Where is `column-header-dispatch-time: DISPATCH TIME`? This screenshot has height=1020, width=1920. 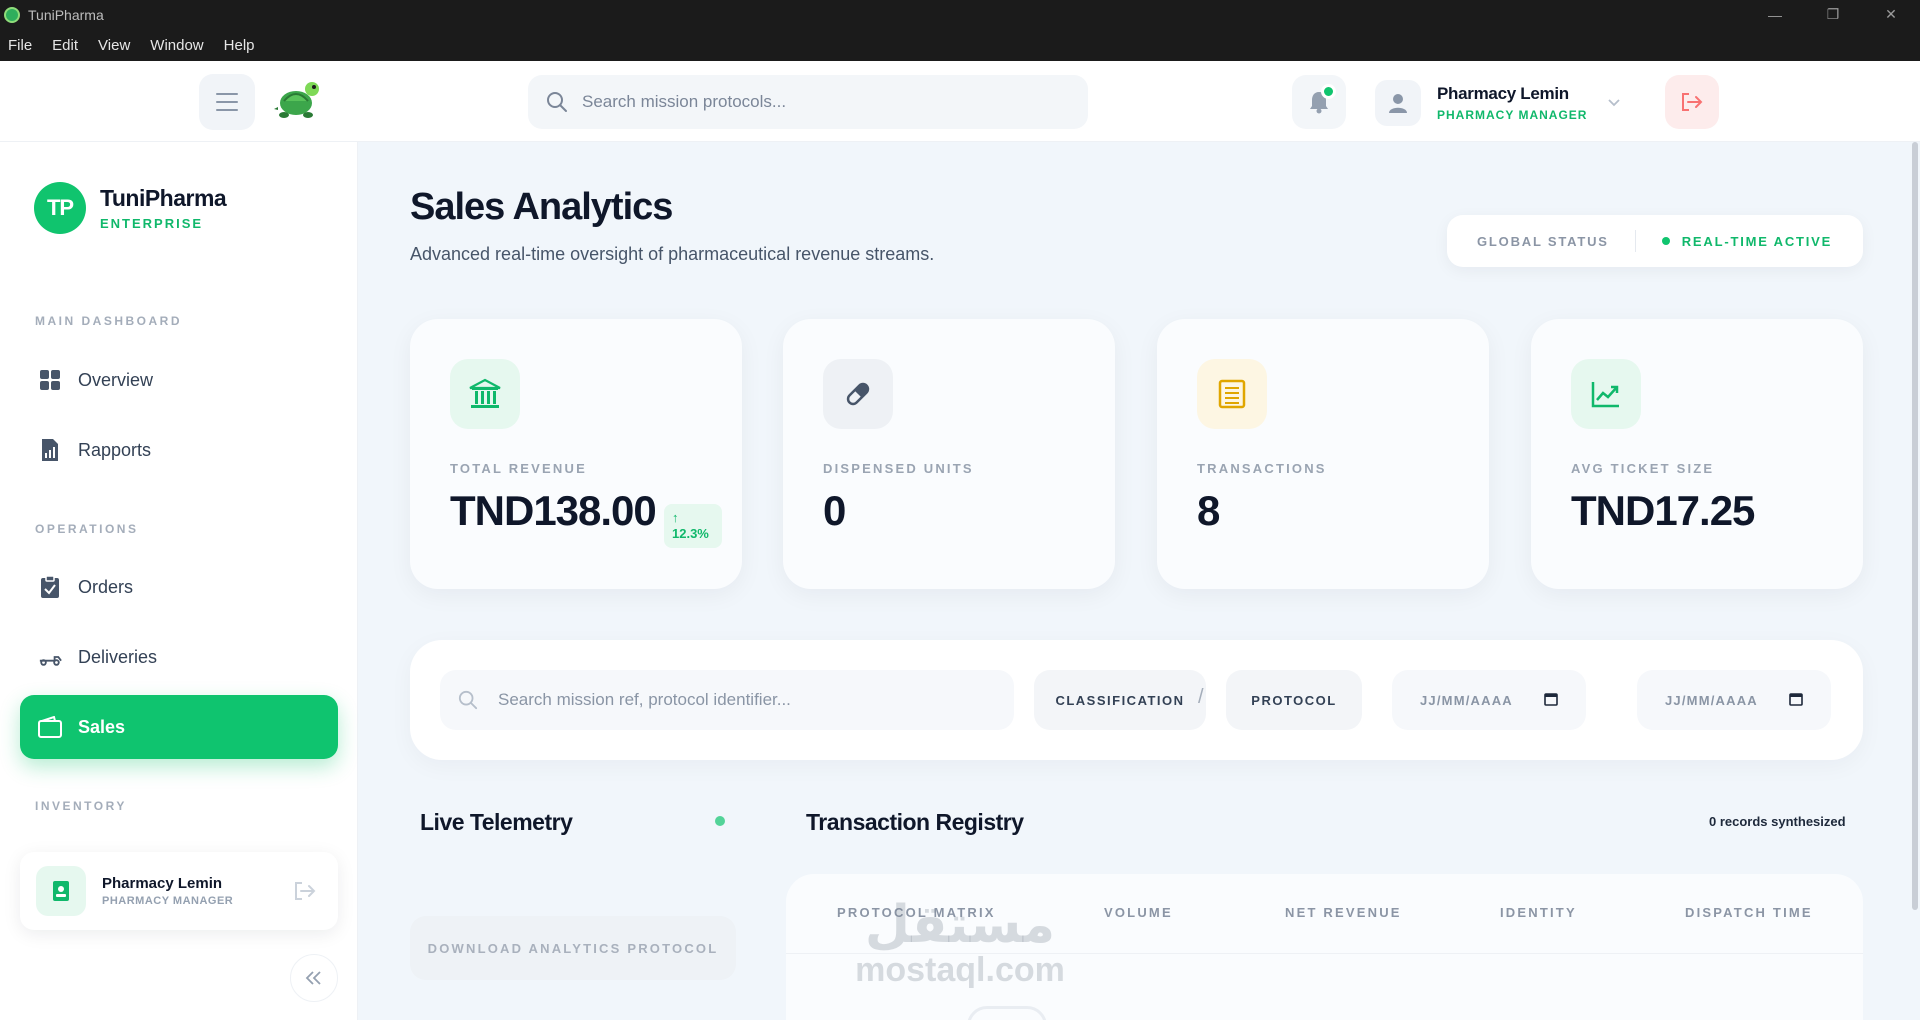
column-header-dispatch-time: DISPATCH TIME is located at coordinates (1749, 912).